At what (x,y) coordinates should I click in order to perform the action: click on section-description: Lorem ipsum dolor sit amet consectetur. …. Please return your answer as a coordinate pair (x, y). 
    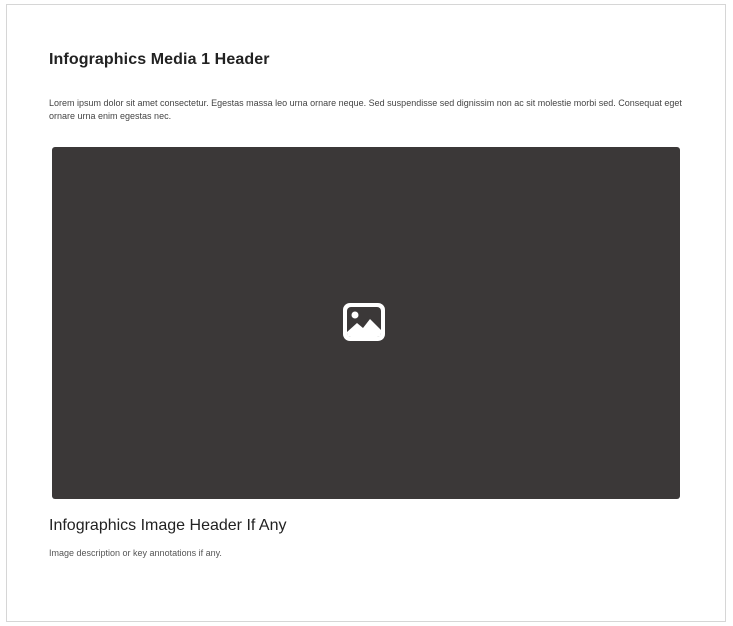
    Looking at the image, I should click on (365, 109).